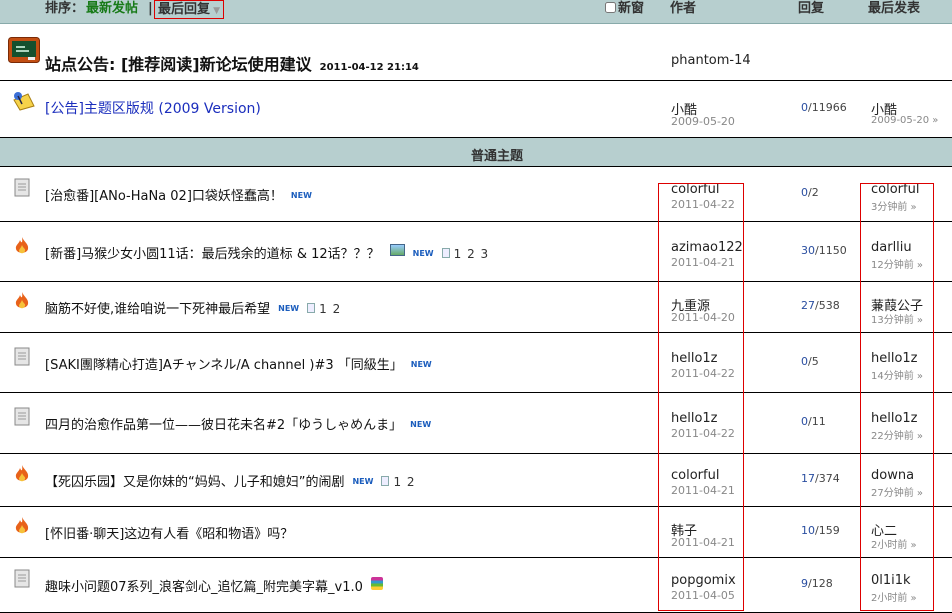 This screenshot has width=952, height=613. I want to click on thread-title-cell: 趣味小问题07系列_浪客剑心_追忆篇_附完美字幕_v1.0, so click(214, 585).